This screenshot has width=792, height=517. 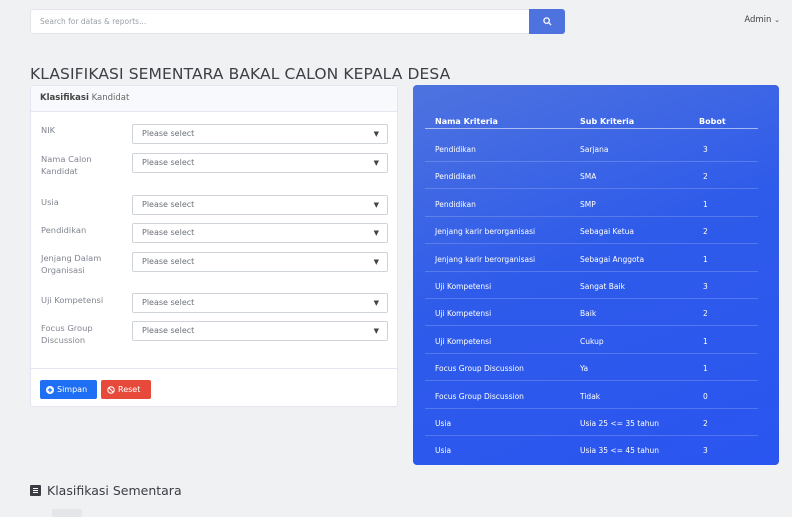 I want to click on column-header-bobot: Bobot, so click(x=712, y=121).